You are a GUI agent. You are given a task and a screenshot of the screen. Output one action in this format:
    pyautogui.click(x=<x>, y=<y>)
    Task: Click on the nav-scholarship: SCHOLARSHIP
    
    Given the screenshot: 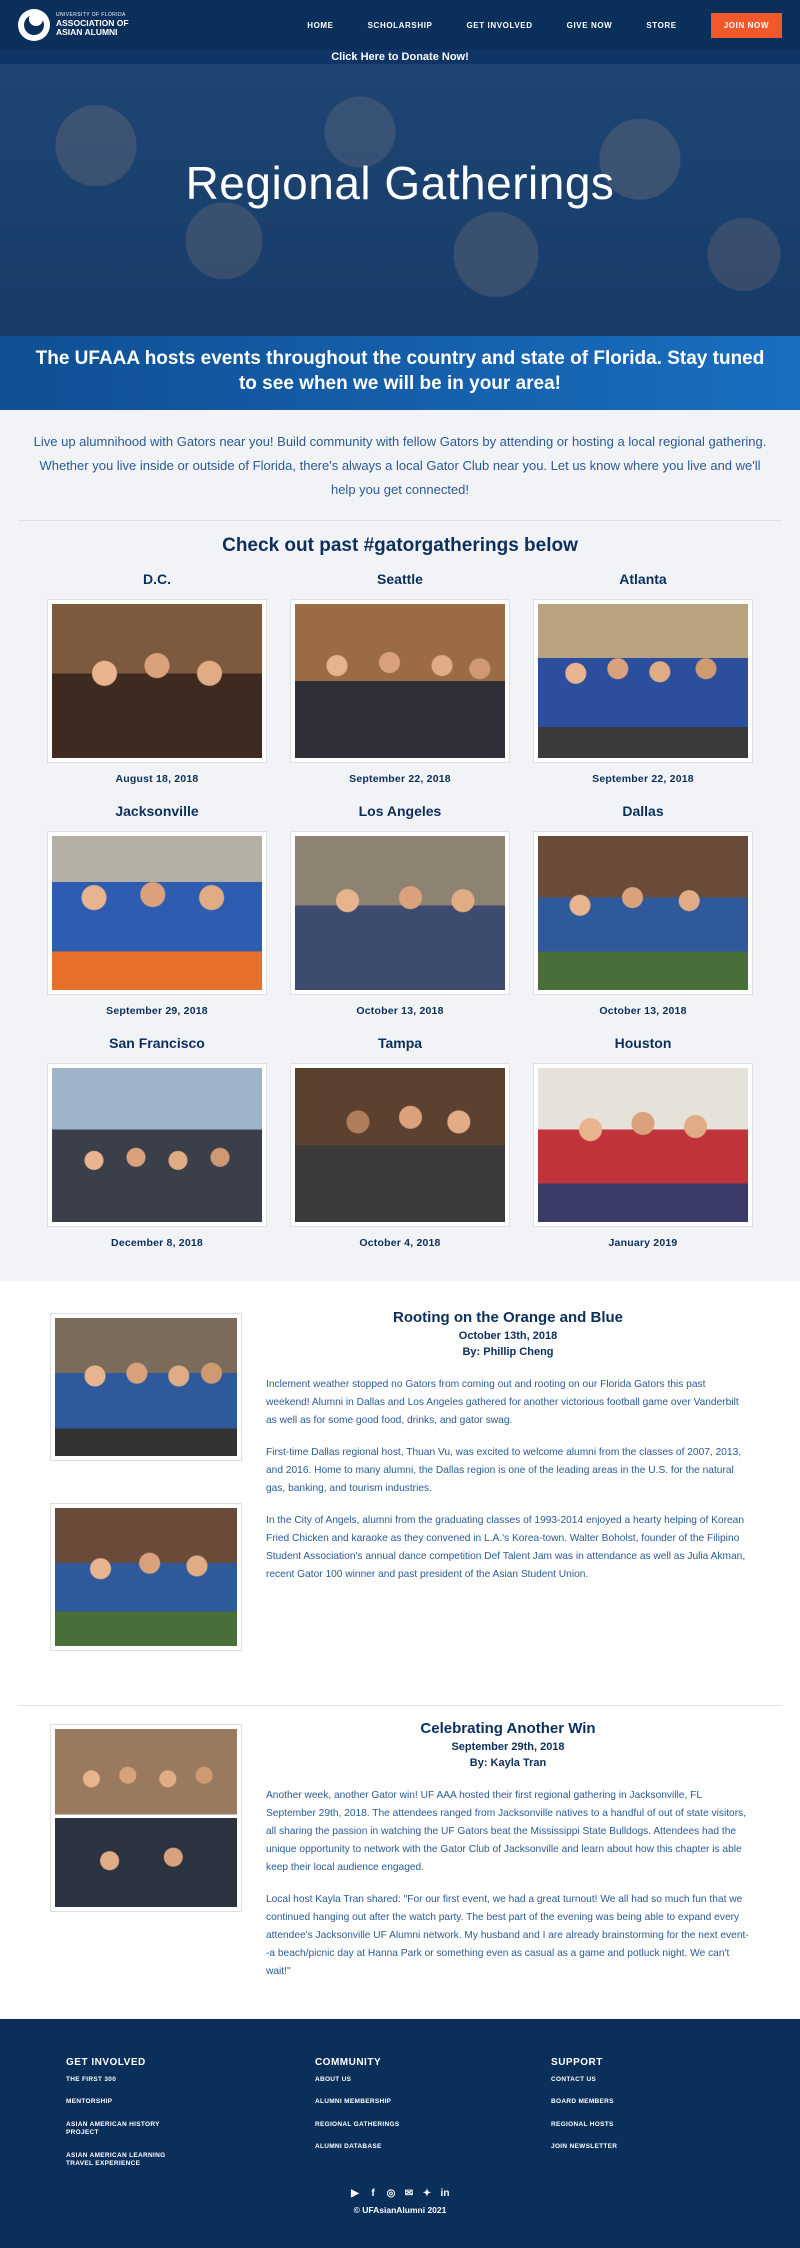 What is the action you would take?
    pyautogui.click(x=400, y=25)
    